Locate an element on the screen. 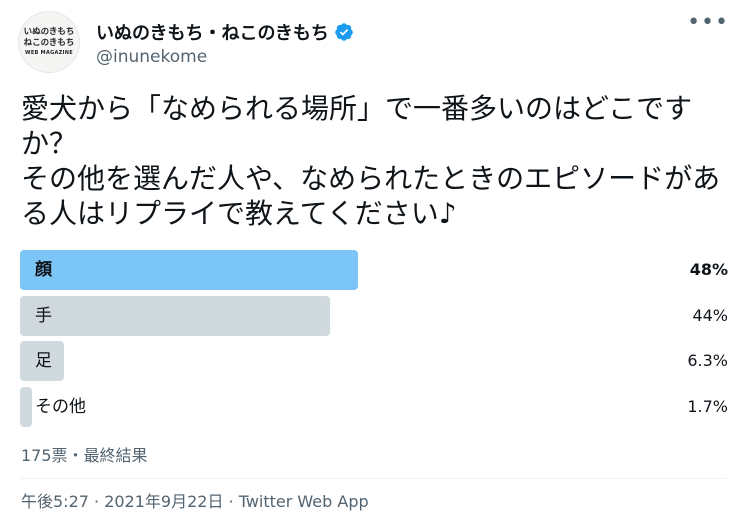  avatar-line-2: ねこのきもち is located at coordinates (49, 43).